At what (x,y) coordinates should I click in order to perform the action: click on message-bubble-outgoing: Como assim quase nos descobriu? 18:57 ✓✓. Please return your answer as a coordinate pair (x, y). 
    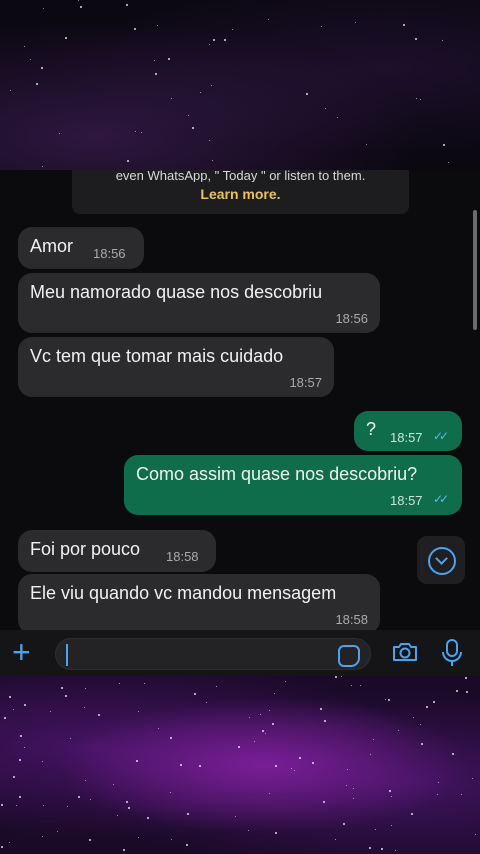
    Looking at the image, I should click on (293, 485).